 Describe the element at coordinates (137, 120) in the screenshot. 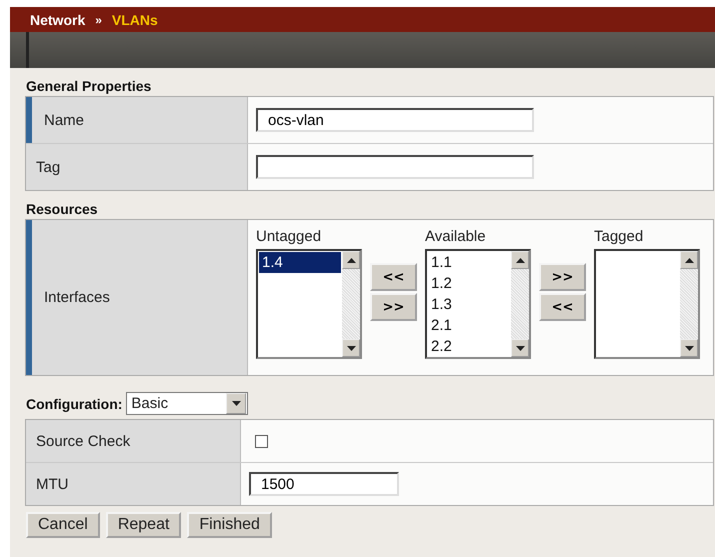

I see `field-label: Name` at that location.